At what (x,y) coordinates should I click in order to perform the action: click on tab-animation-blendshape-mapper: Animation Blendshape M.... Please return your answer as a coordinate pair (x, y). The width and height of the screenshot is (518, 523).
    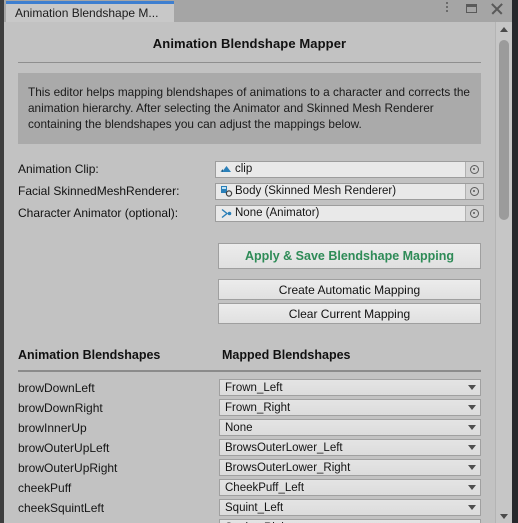
    Looking at the image, I should click on (90, 11).